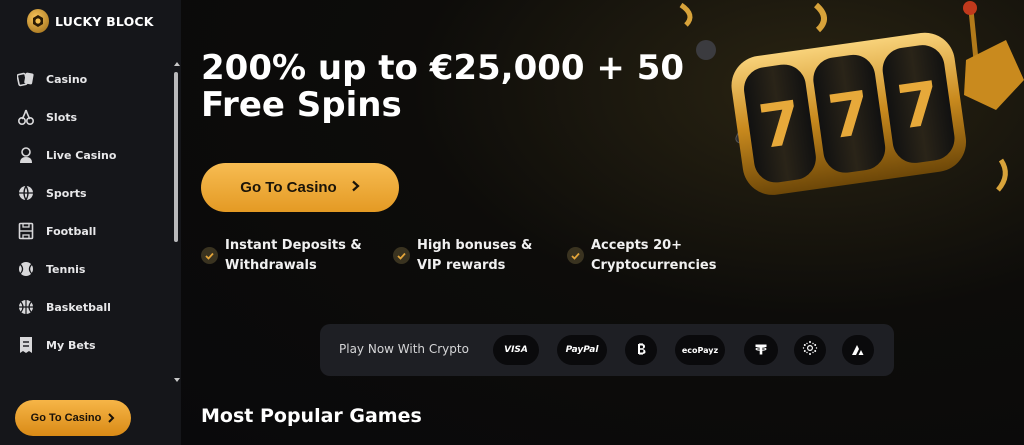 This screenshot has width=1024, height=445. I want to click on lion-logo-icon, so click(38, 21).